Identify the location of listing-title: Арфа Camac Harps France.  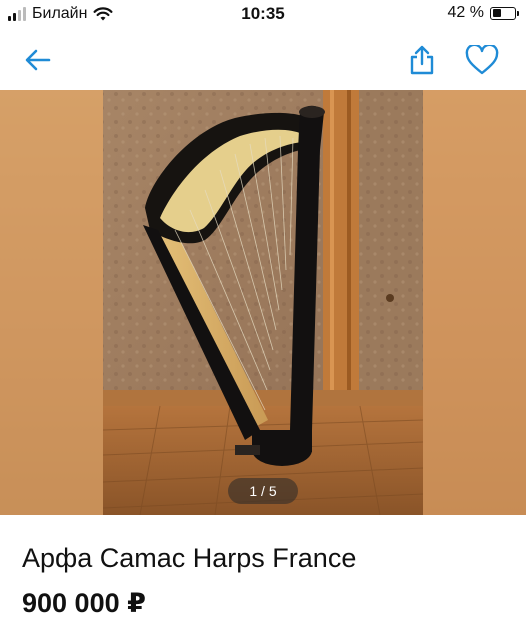
(189, 558).